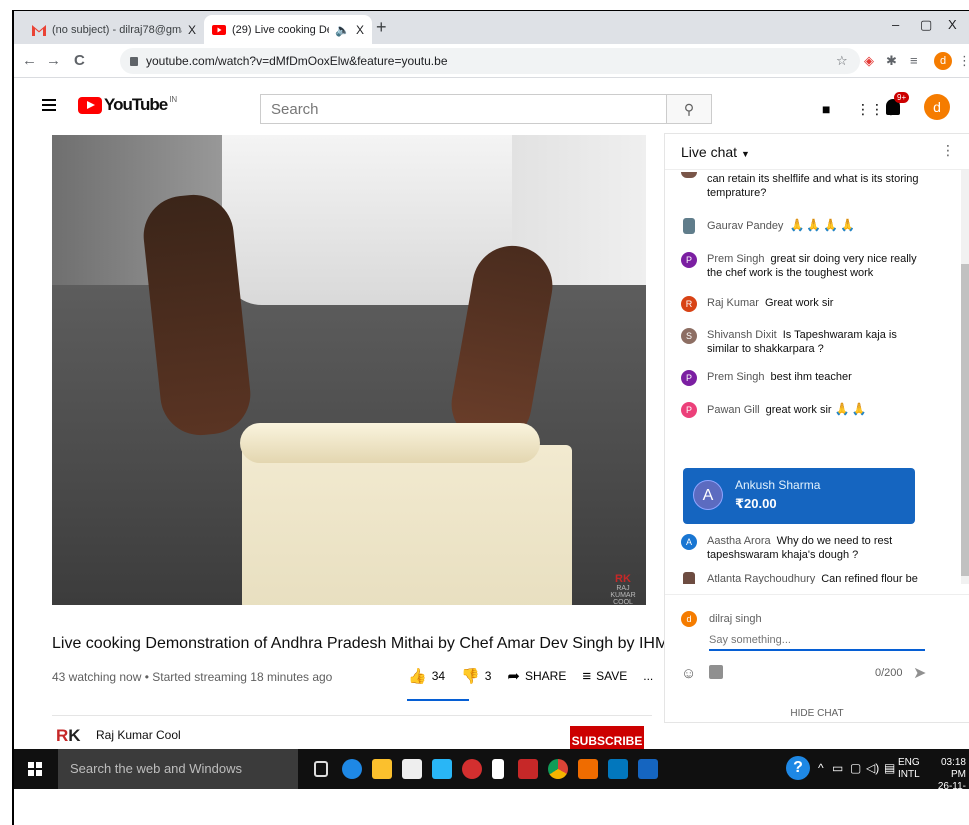  Describe the element at coordinates (895, 24) in the screenshot. I see `minimize-button: –` at that location.